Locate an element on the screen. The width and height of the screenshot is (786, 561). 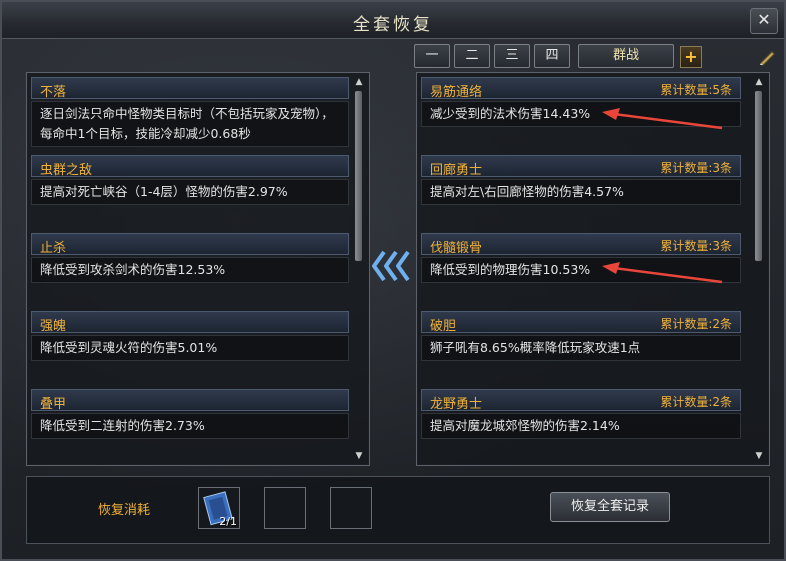
entry-description: 降低受到灵魂火符的伤害5.01% is located at coordinates (190, 348).